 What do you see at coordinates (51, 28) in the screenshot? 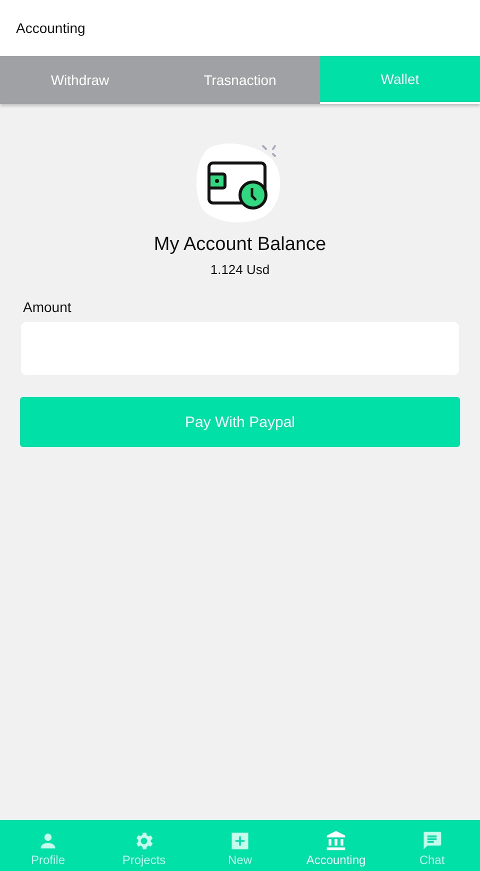
I see `app-bar-title: Accounting` at bounding box center [51, 28].